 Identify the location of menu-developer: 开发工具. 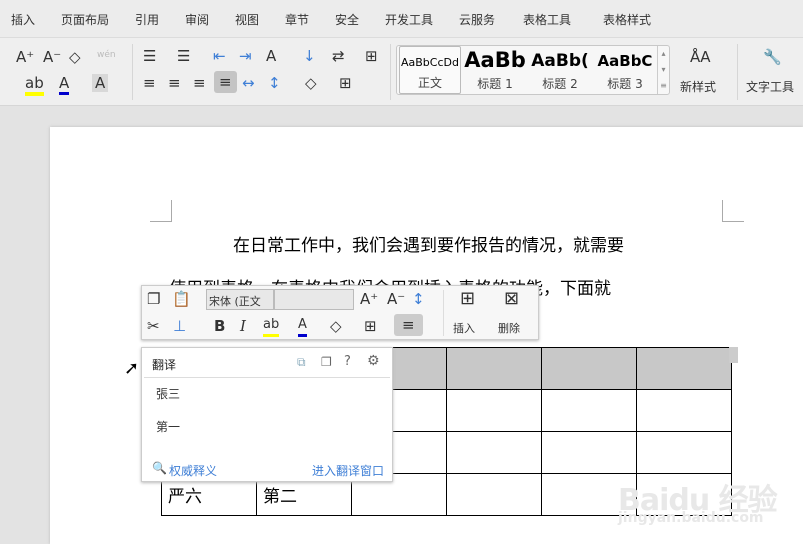
(409, 19).